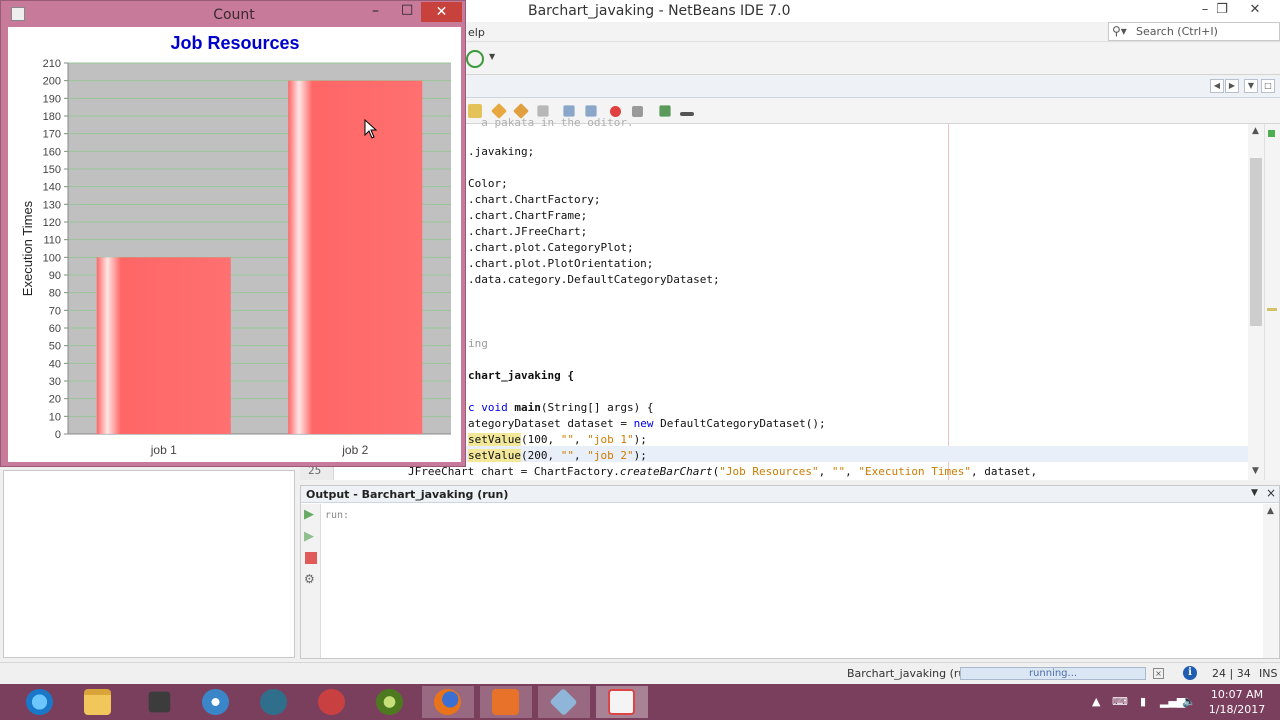 This screenshot has height=720, width=1280. I want to click on minimize-icon: –, so click(375, 11).